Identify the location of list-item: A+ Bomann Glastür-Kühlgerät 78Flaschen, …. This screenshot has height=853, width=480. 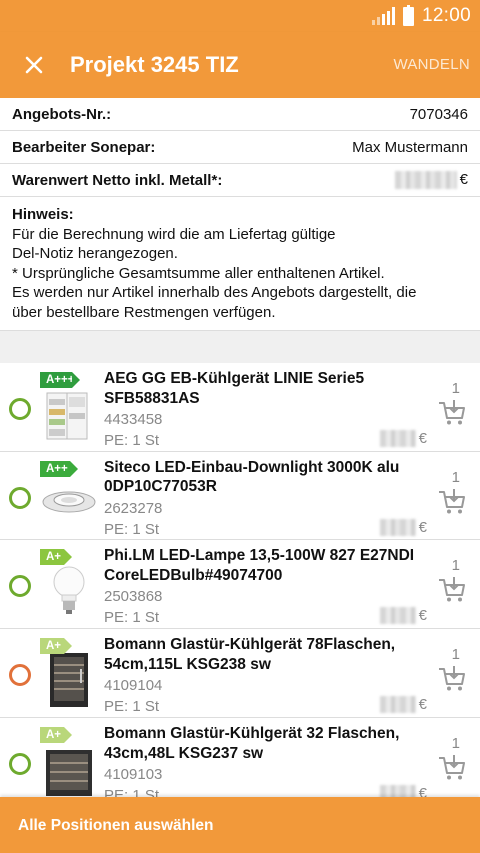
(240, 673).